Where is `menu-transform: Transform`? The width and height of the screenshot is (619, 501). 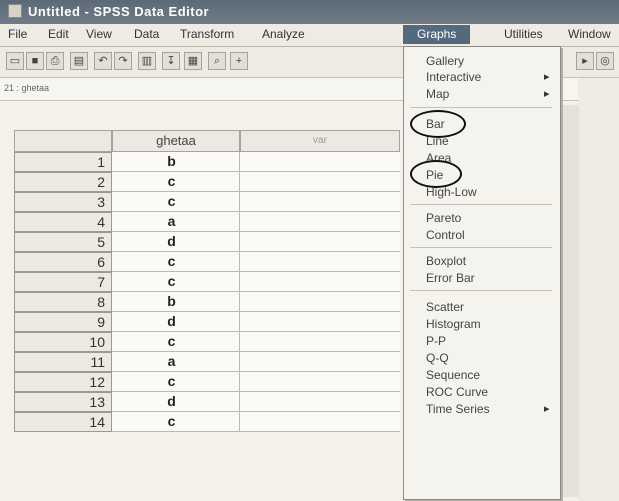
menu-transform: Transform is located at coordinates (207, 34).